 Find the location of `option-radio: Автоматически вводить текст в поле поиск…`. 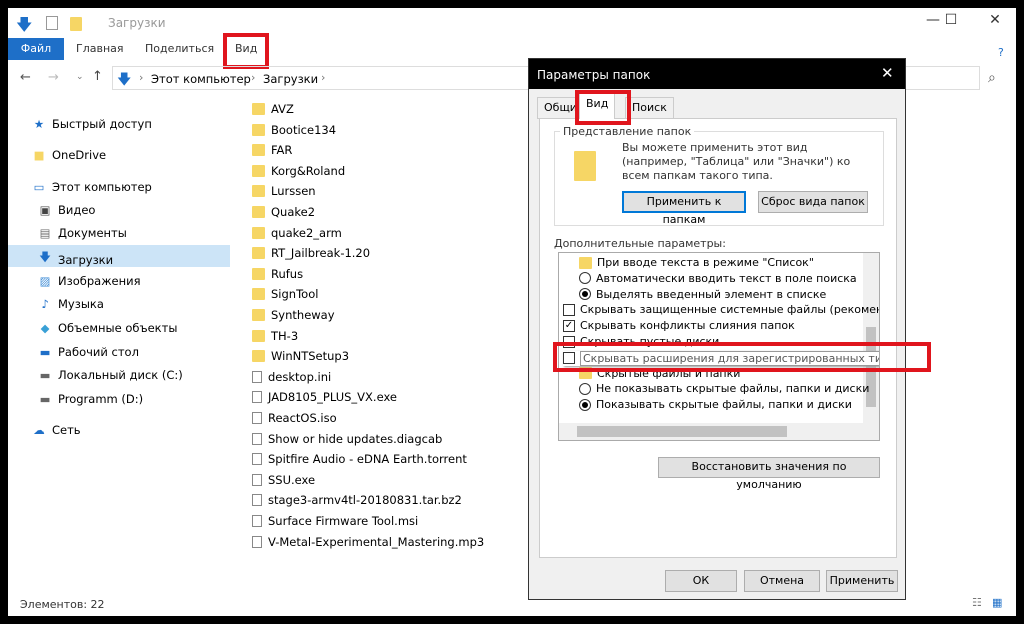

option-radio: Автоматически вводить текст в поле поиск… is located at coordinates (718, 278).